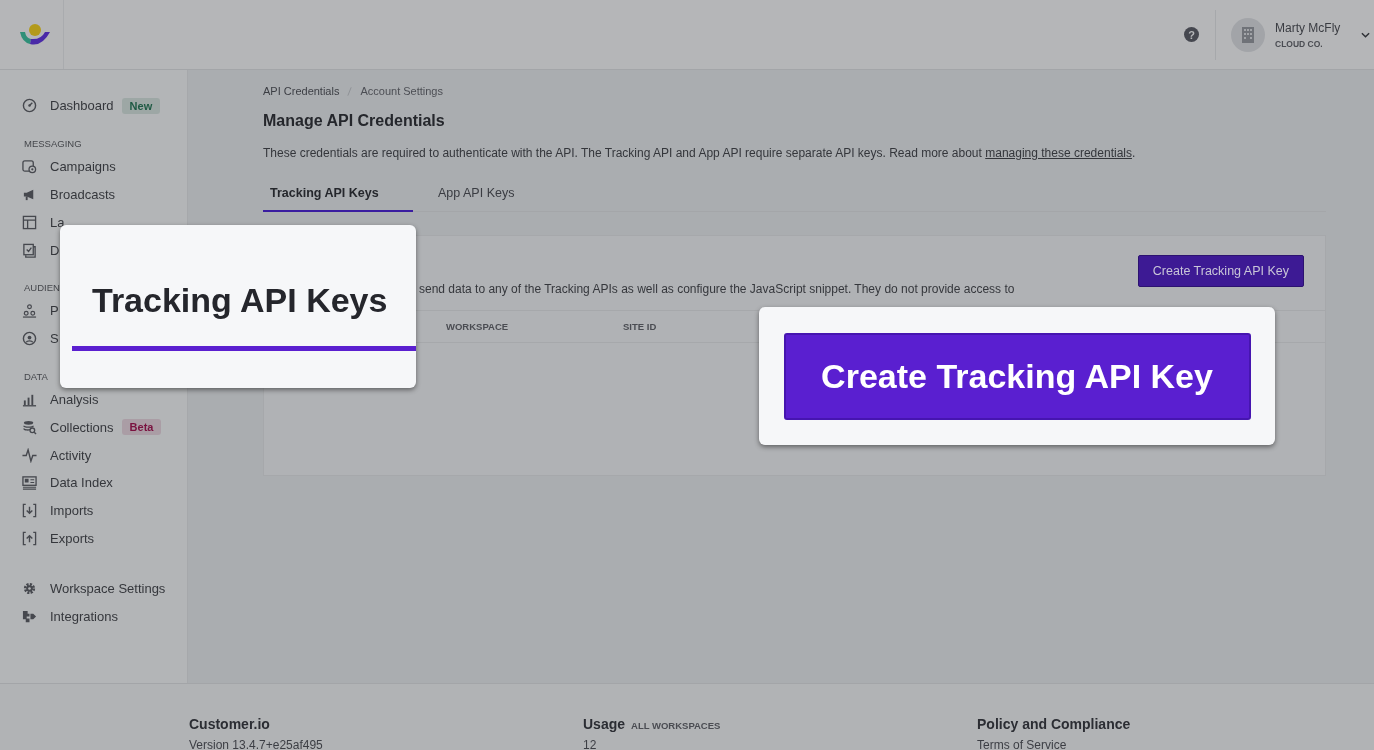  I want to click on logo-icon, so click(34, 34).